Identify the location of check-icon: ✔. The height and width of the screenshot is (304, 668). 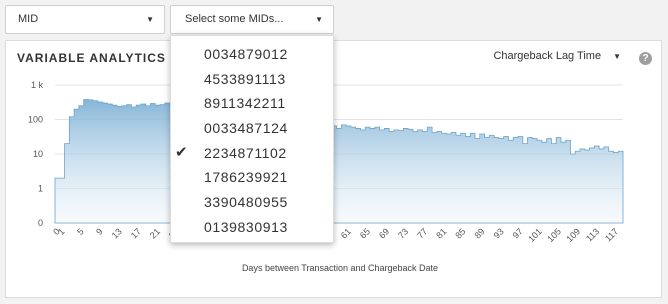
(182, 152).